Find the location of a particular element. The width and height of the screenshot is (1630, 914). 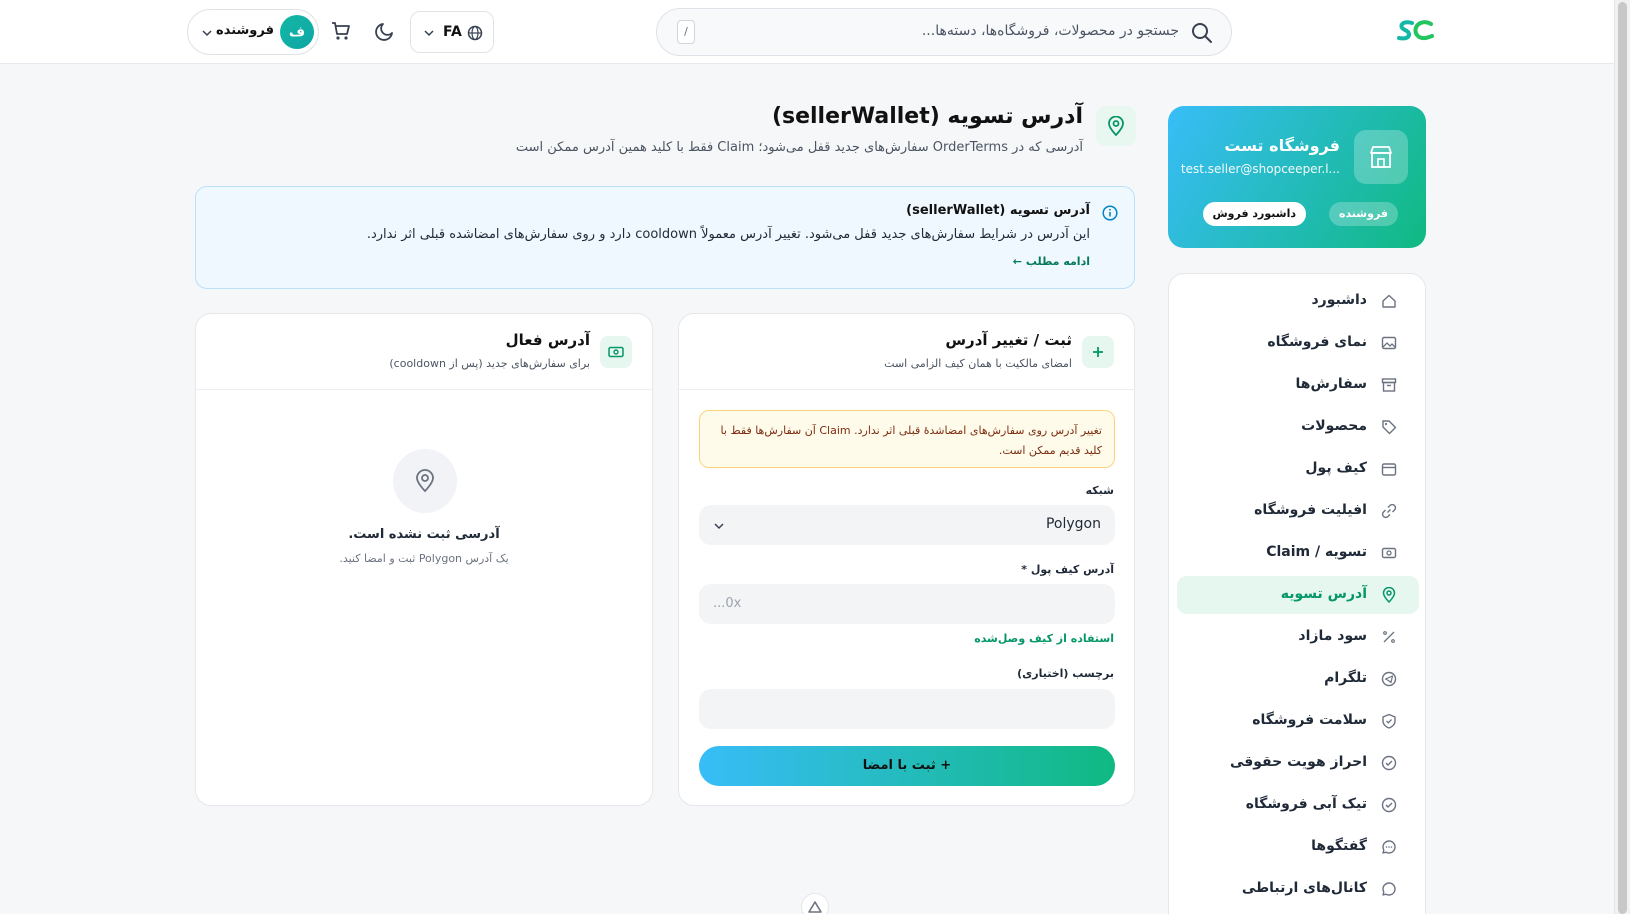

sidebar-item: کانال‌های ارتباطی is located at coordinates (1298, 889).